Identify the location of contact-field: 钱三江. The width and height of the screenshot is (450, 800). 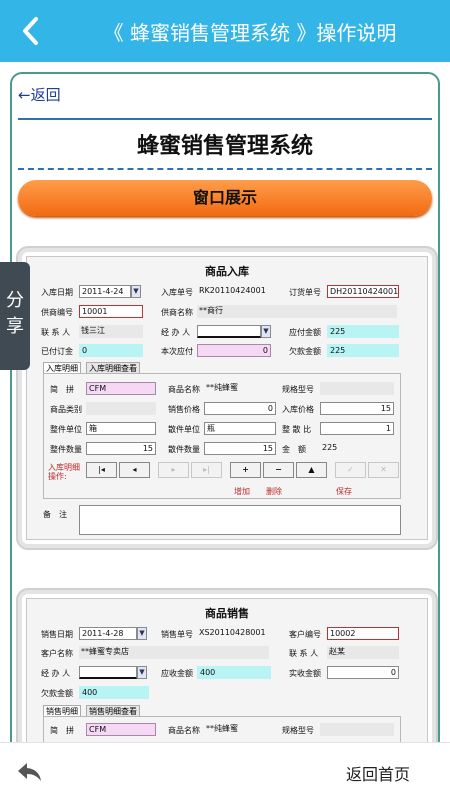
(111, 331).